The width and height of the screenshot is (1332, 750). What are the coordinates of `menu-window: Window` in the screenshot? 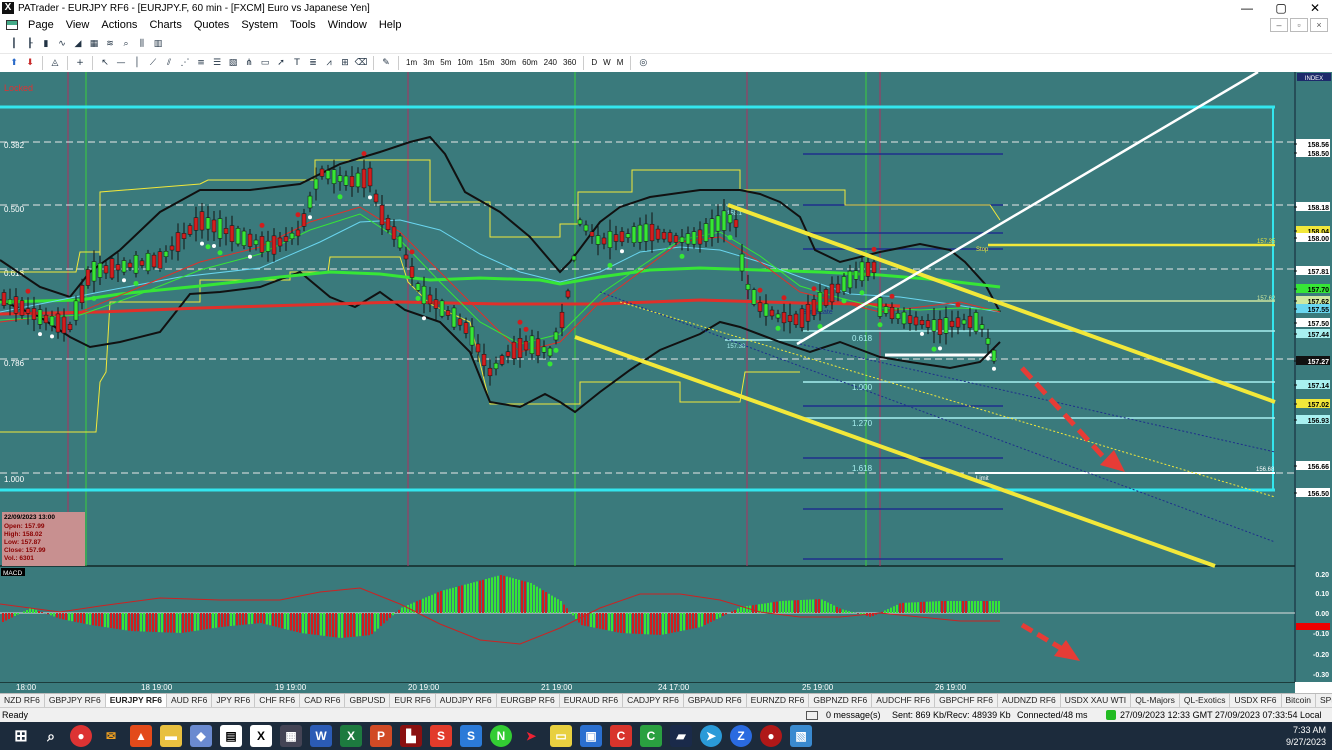 It's located at (347, 25).